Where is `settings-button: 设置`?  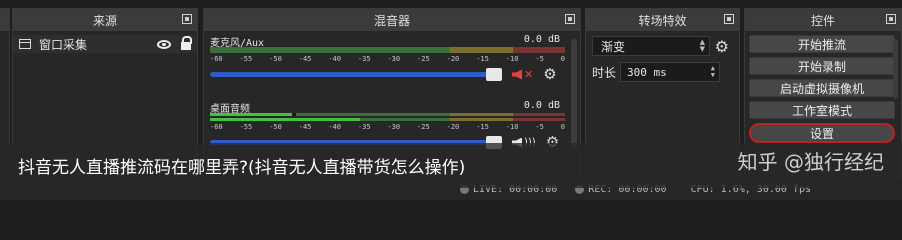
settings-button: 设置 is located at coordinates (822, 133).